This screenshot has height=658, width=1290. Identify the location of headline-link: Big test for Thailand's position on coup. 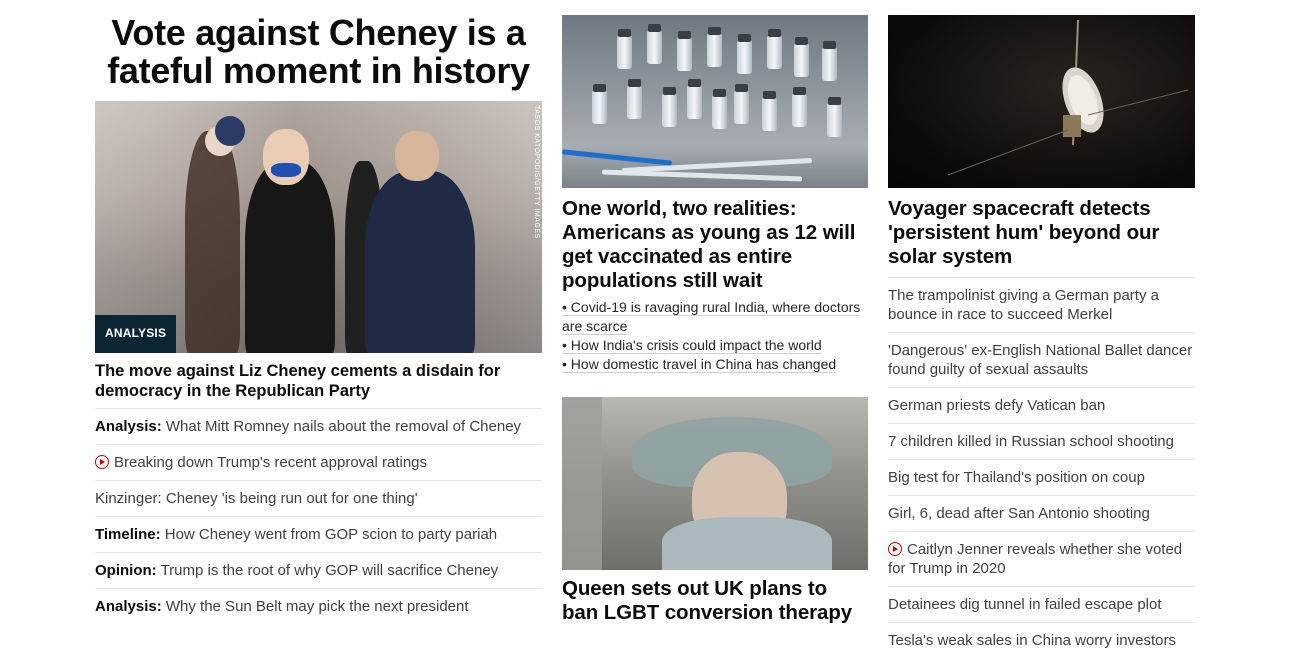
(1041, 477).